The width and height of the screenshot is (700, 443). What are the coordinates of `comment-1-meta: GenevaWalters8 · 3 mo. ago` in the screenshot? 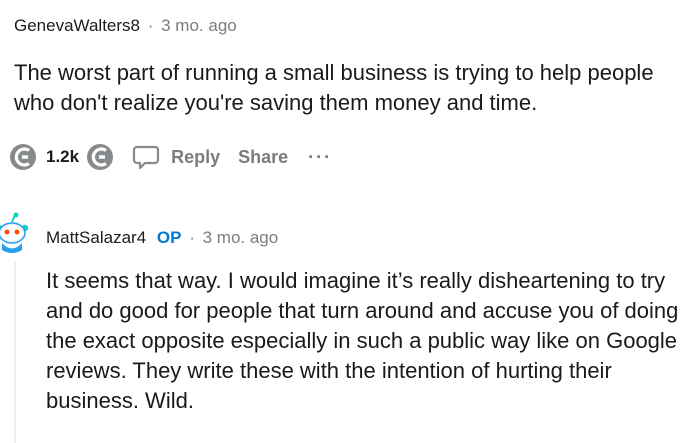 It's located at (125, 26).